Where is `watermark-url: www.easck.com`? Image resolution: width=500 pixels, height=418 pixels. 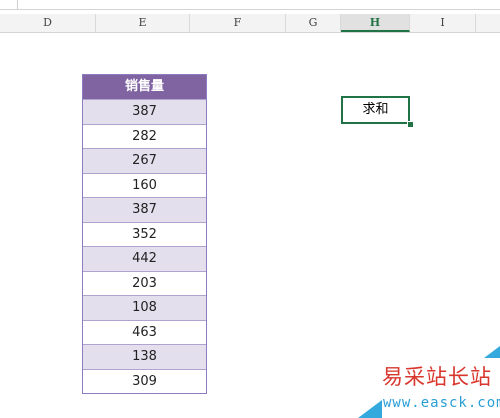 watermark-url: www.easck.com is located at coordinates (441, 403).